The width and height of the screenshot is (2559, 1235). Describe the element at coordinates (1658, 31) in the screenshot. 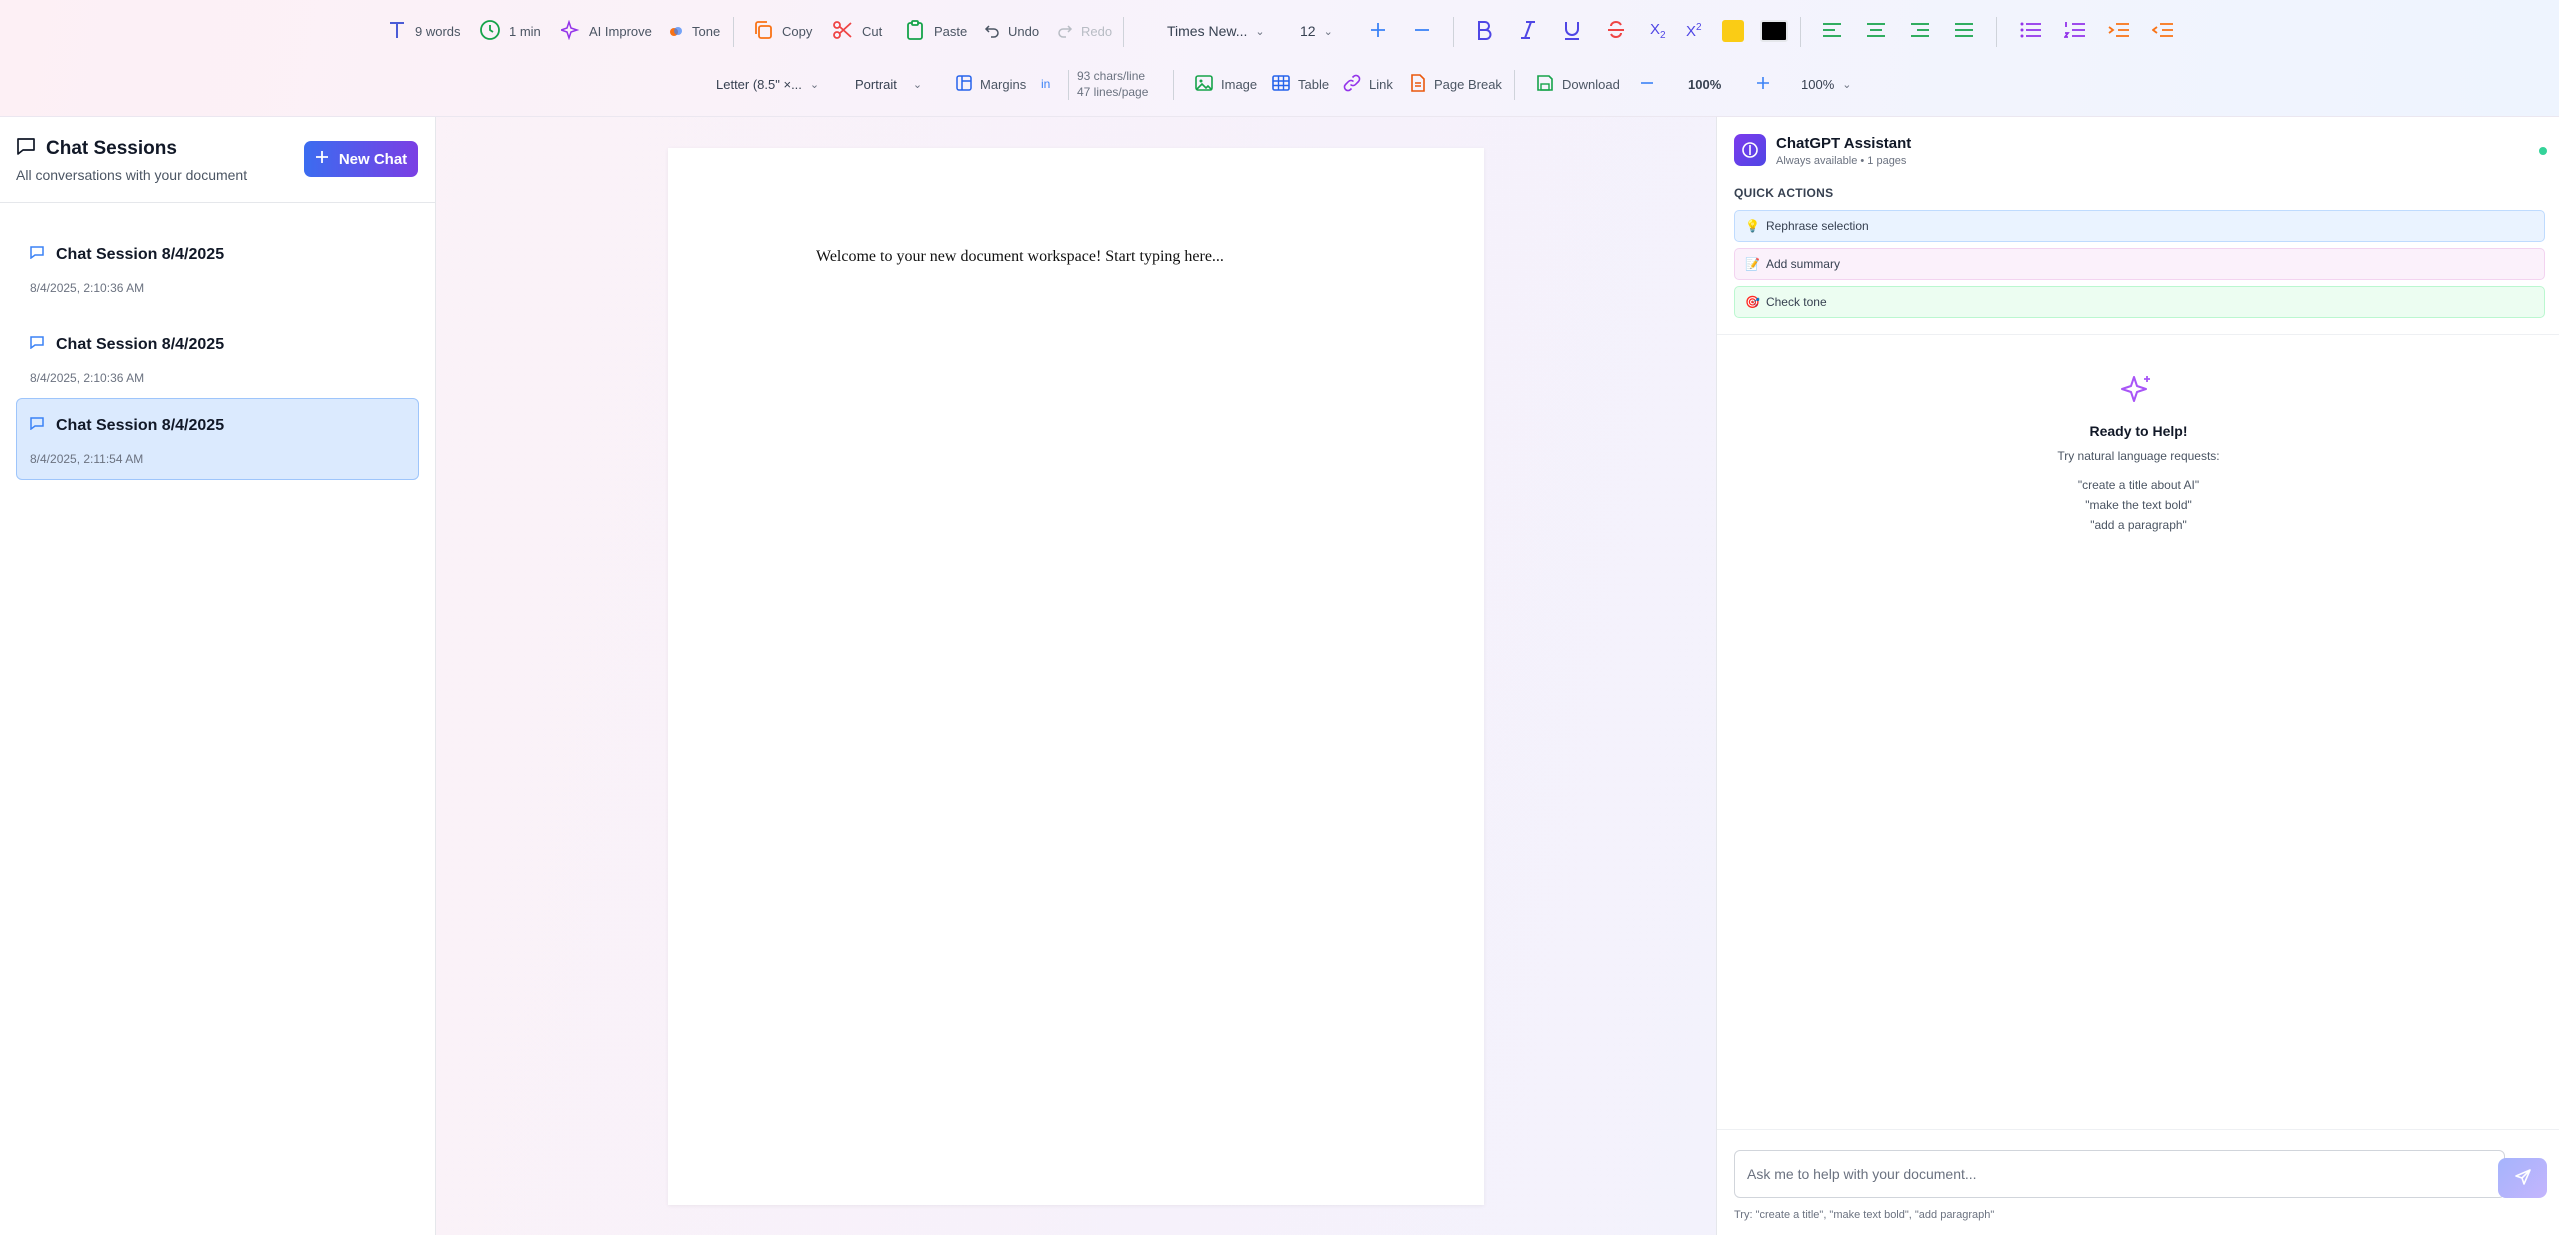

I see `subscript-button: X2` at that location.